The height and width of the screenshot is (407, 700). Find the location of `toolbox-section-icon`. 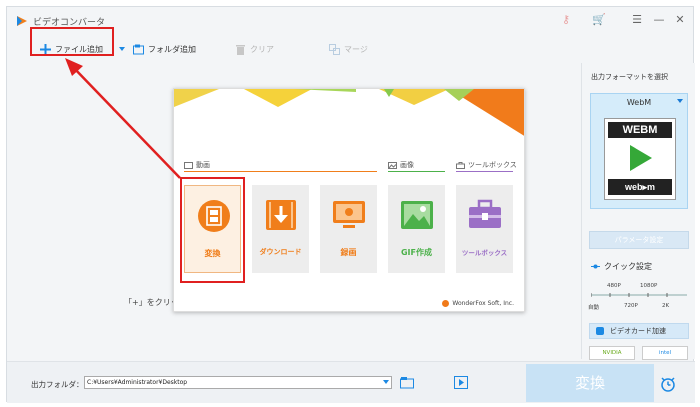

toolbox-section-icon is located at coordinates (460, 165).